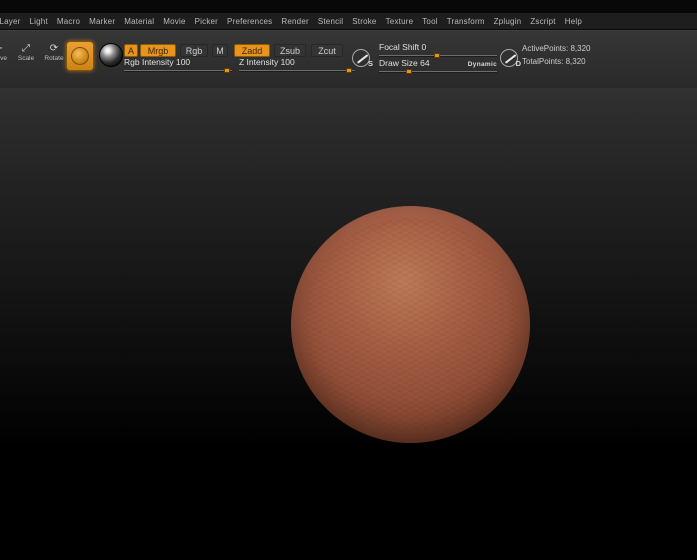 Image resolution: width=697 pixels, height=560 pixels. Describe the element at coordinates (403, 47) in the screenshot. I see `focal-shift-label: Focal Shift 0` at that location.